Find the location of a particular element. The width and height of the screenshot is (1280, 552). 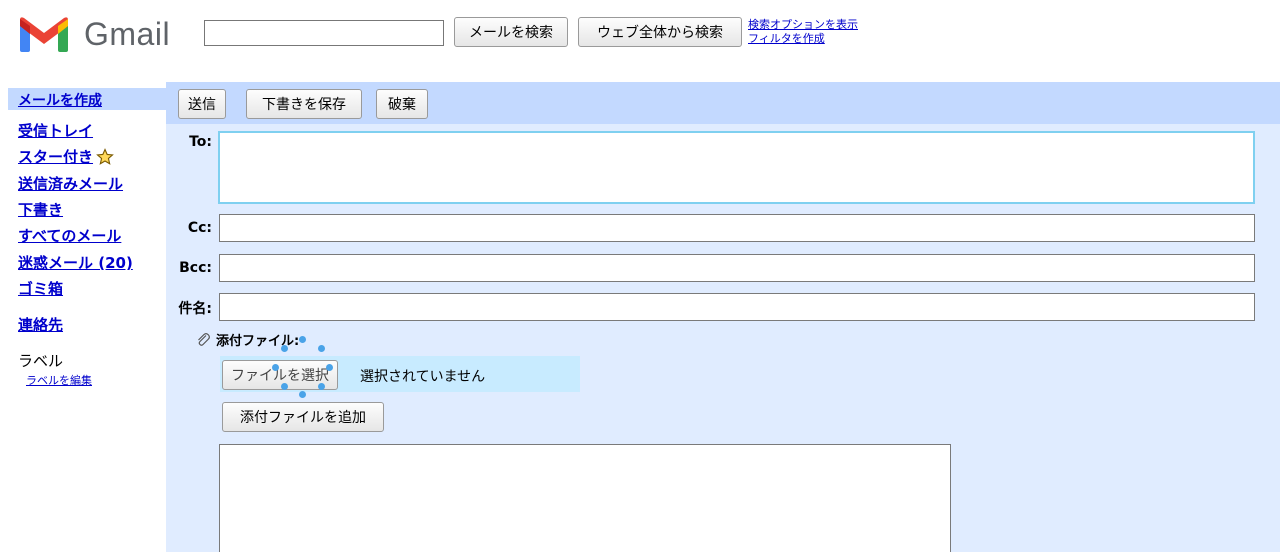

search-mail-button: メールを検索 is located at coordinates (511, 32).